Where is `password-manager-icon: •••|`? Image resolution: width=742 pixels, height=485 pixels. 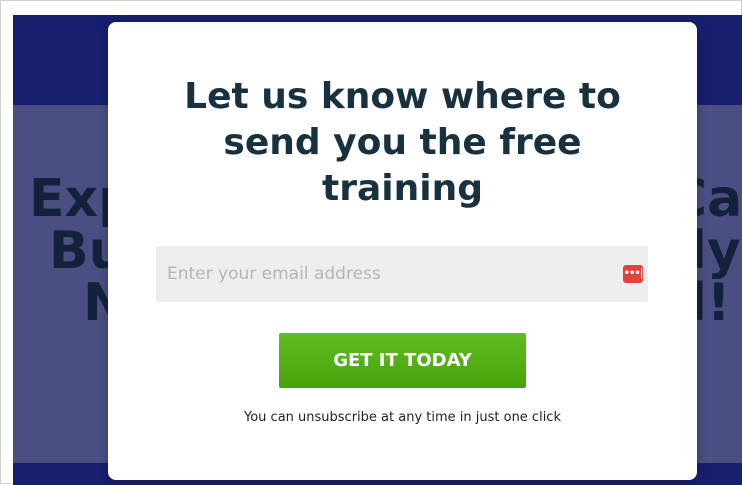
password-manager-icon: •••| is located at coordinates (633, 274).